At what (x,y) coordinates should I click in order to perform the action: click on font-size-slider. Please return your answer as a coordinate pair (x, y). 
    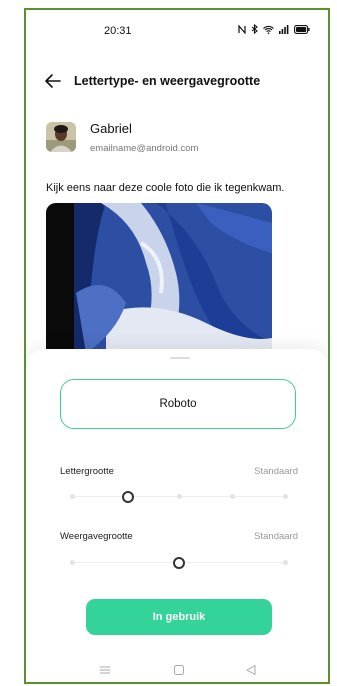
    Looking at the image, I should click on (179, 497).